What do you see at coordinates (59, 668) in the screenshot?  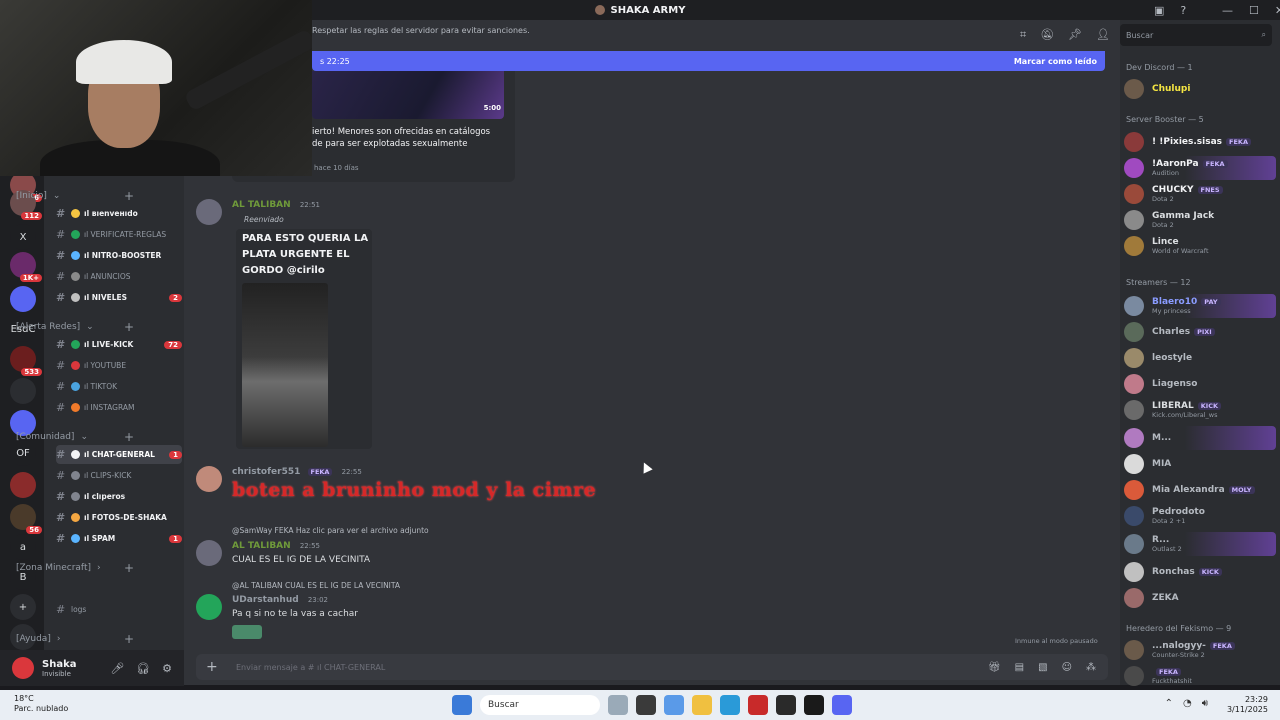 I see `user-info: Shaka Invisible` at bounding box center [59, 668].